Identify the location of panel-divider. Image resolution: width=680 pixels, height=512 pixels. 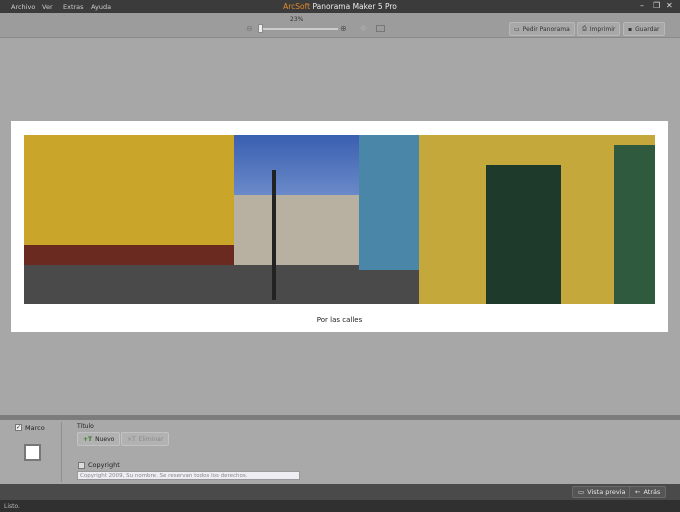
(61, 452).